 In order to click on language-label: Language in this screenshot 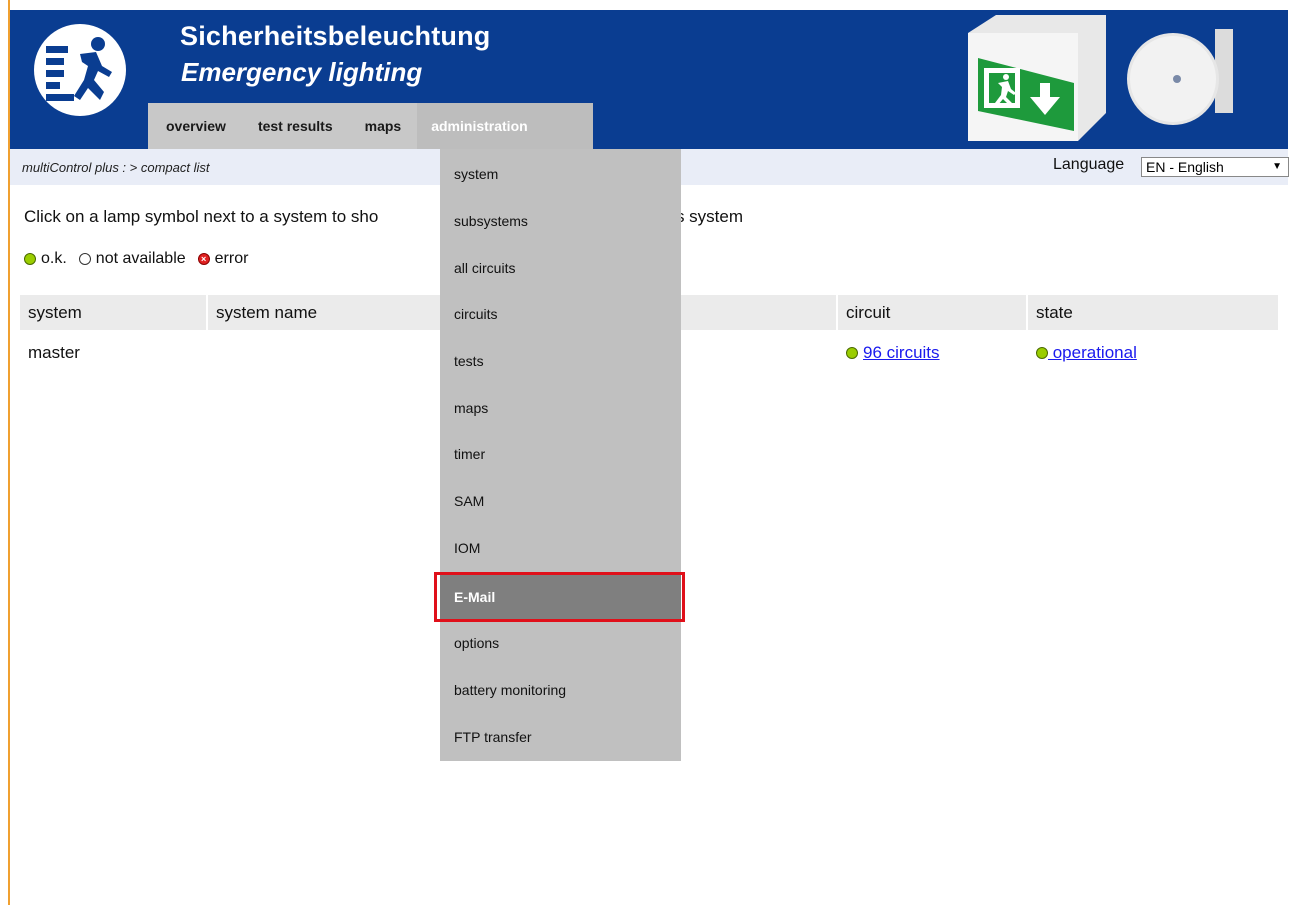, I will do `click(1089, 164)`.